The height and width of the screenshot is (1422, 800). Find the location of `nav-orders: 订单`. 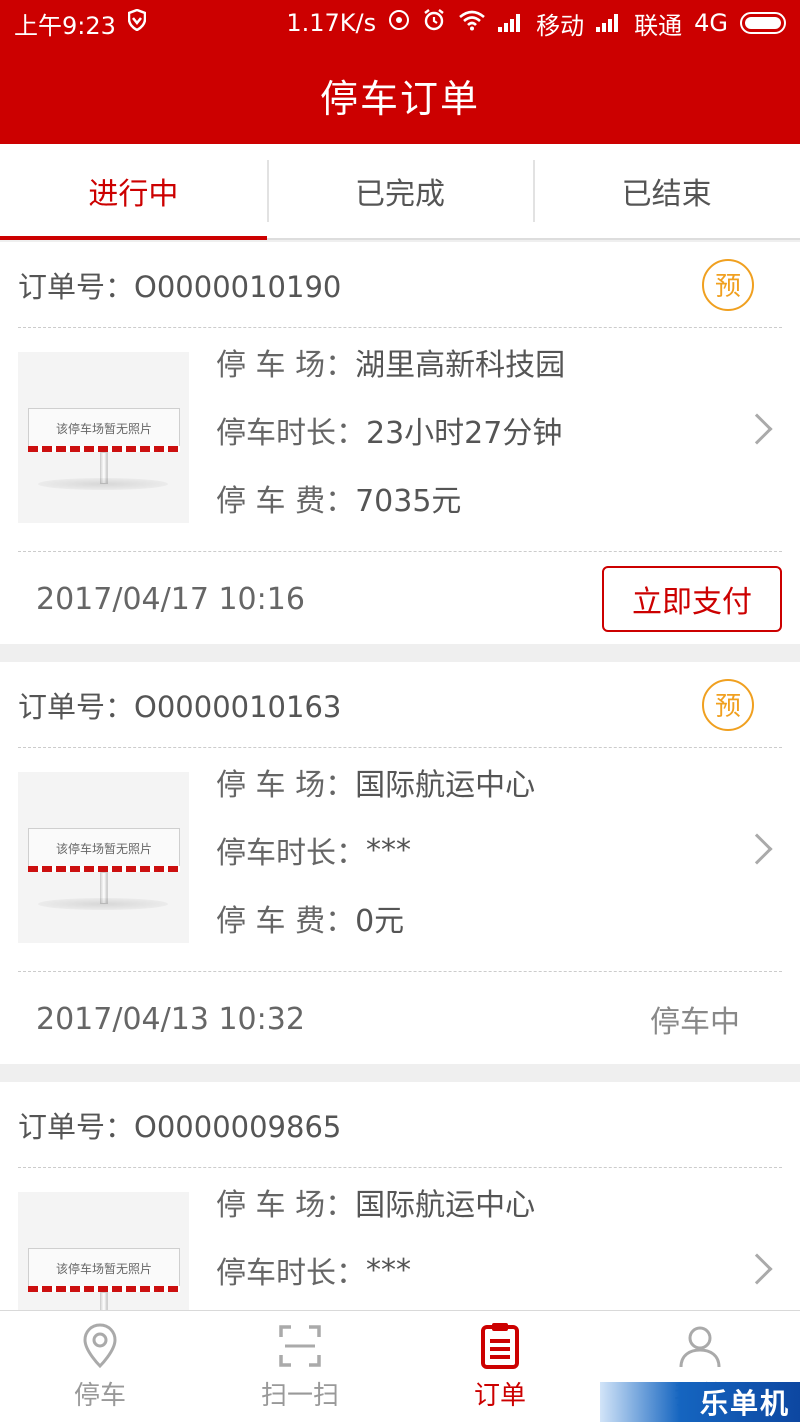

nav-orders: 订单 is located at coordinates (500, 1366).